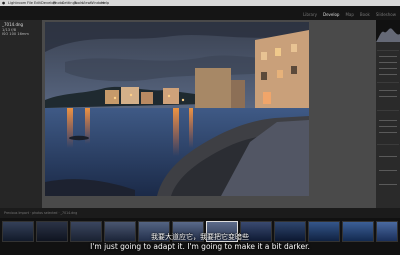 This screenshot has width=400, height=255. What do you see at coordinates (15, 34) in the screenshot?
I see `exif-line-2: ISO 100 16mm` at bounding box center [15, 34].